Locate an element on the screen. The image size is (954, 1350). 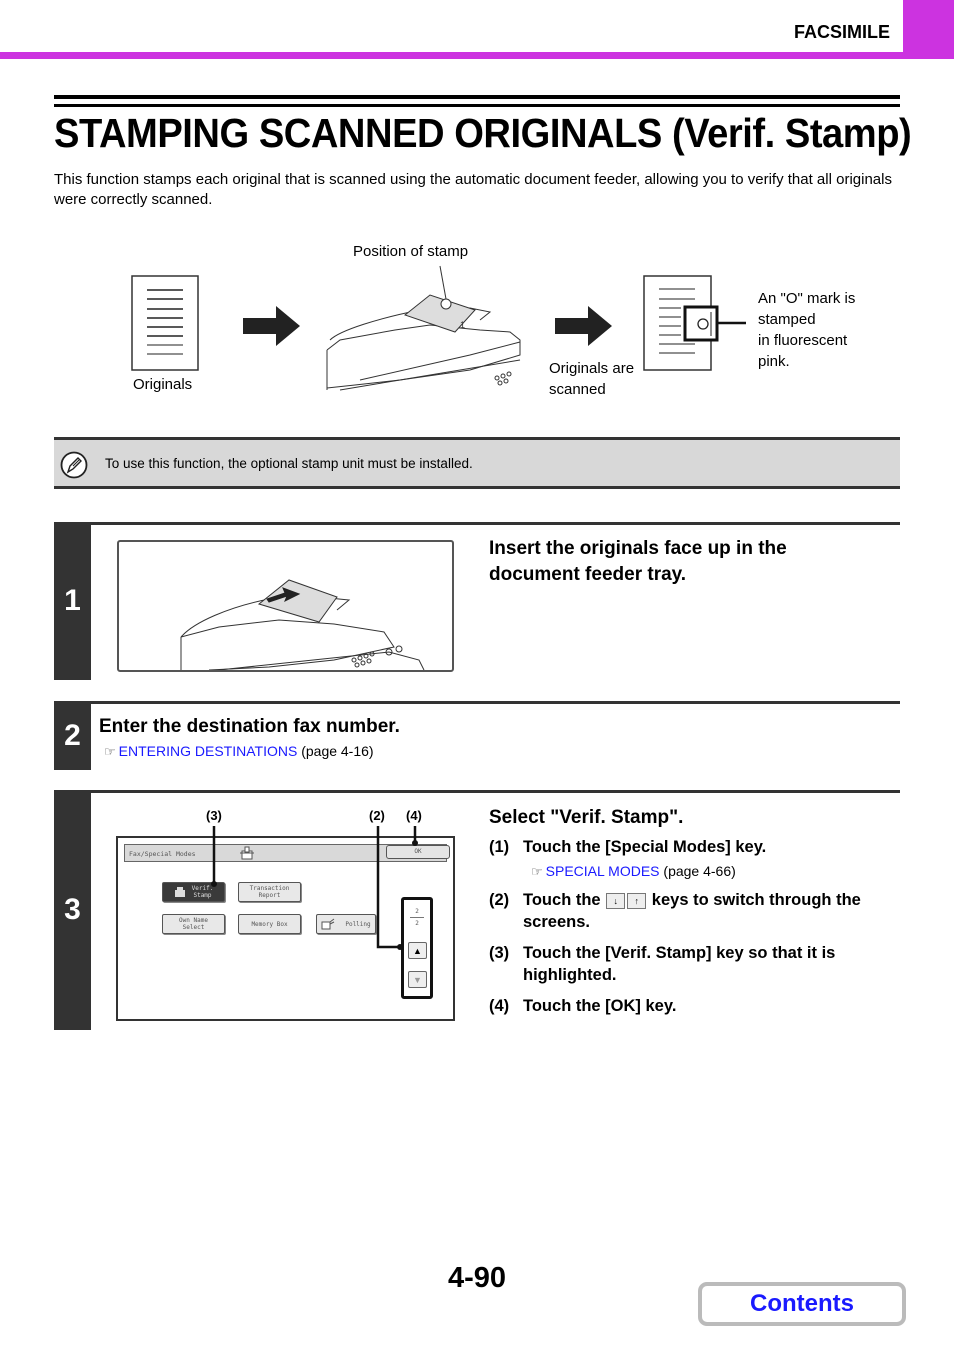
page-total: 2 is located at coordinates (417, 923).